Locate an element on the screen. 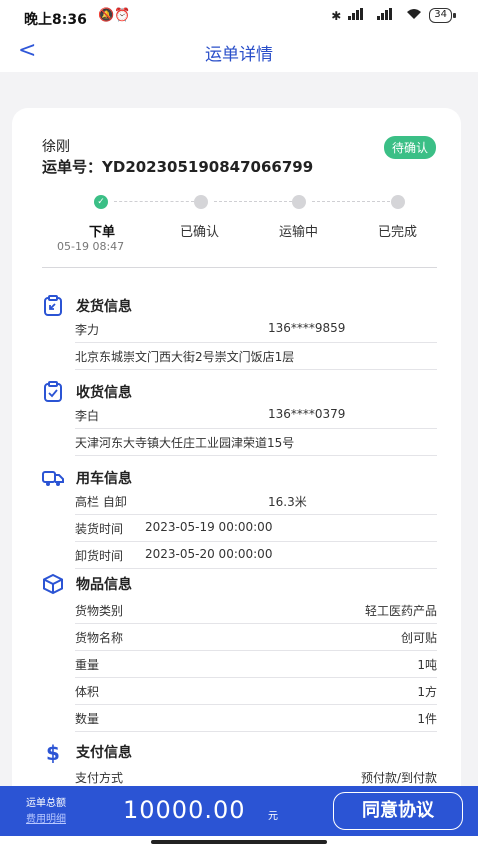  unload-time: 2023-05-20 00:00:00 is located at coordinates (209, 554).